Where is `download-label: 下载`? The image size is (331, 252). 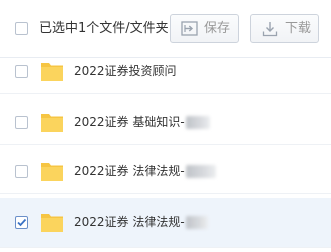
download-label: 下载 is located at coordinates (298, 28).